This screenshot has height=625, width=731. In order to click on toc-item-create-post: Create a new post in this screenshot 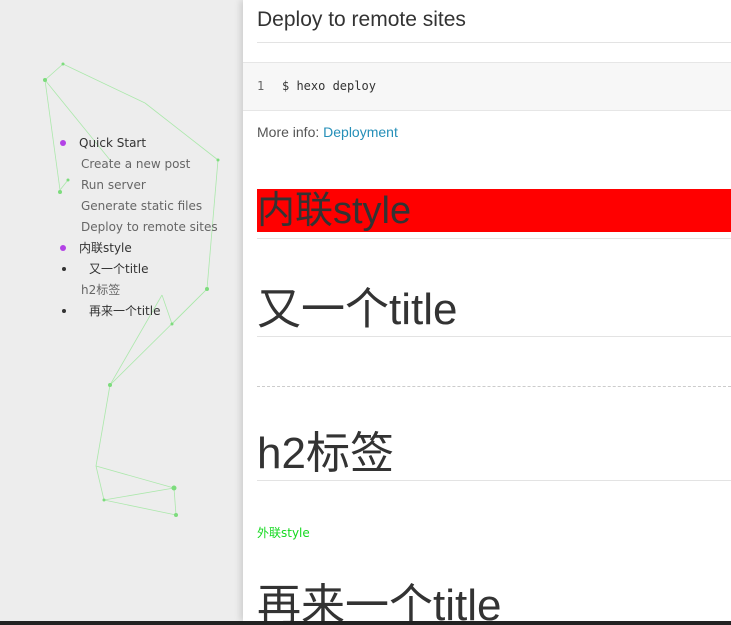, I will do `click(135, 164)`.